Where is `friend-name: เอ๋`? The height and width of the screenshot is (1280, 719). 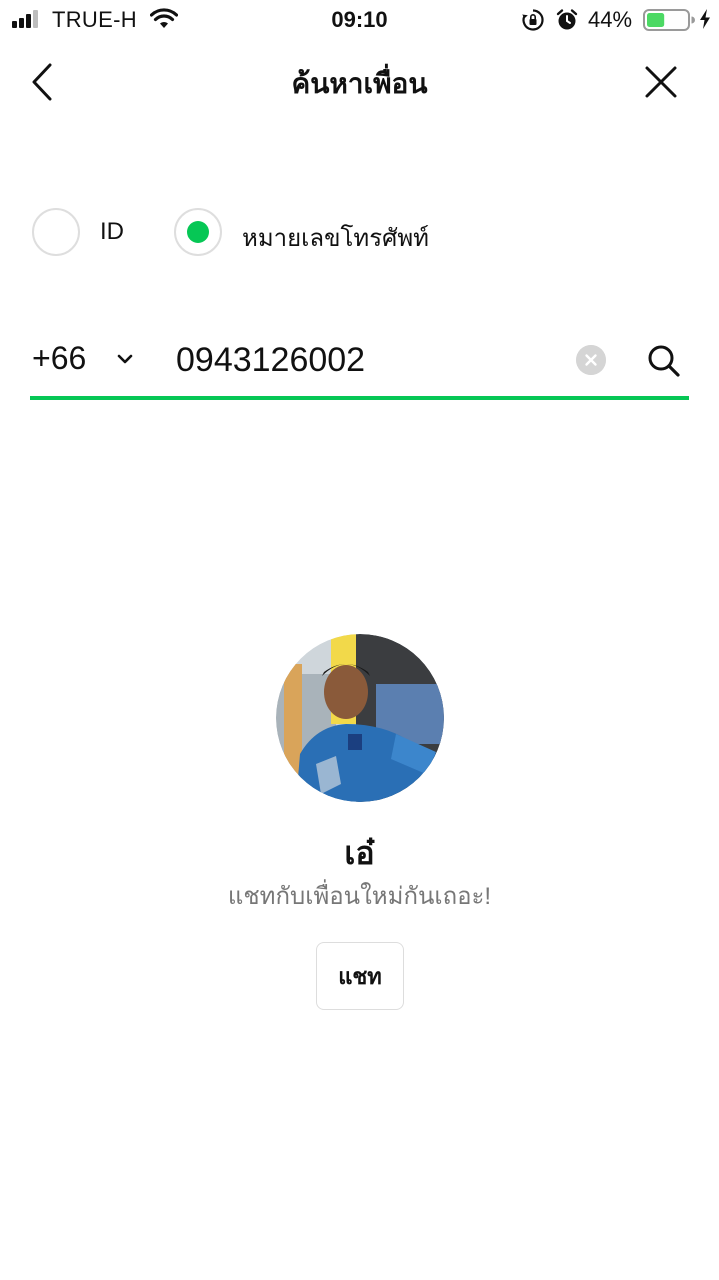 friend-name: เอ๋ is located at coordinates (359, 853).